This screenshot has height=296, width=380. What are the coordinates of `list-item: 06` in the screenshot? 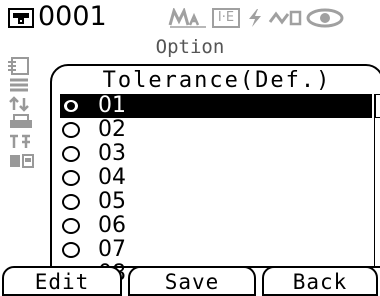 It's located at (216, 226).